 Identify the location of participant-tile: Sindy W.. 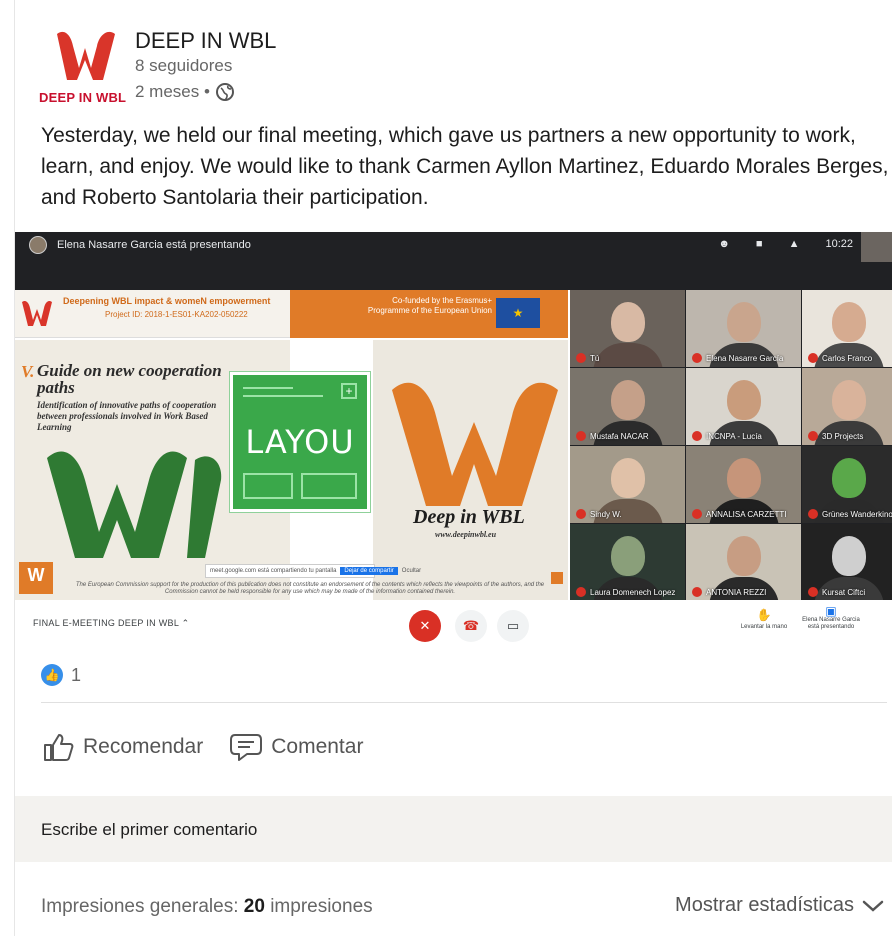
(627, 484).